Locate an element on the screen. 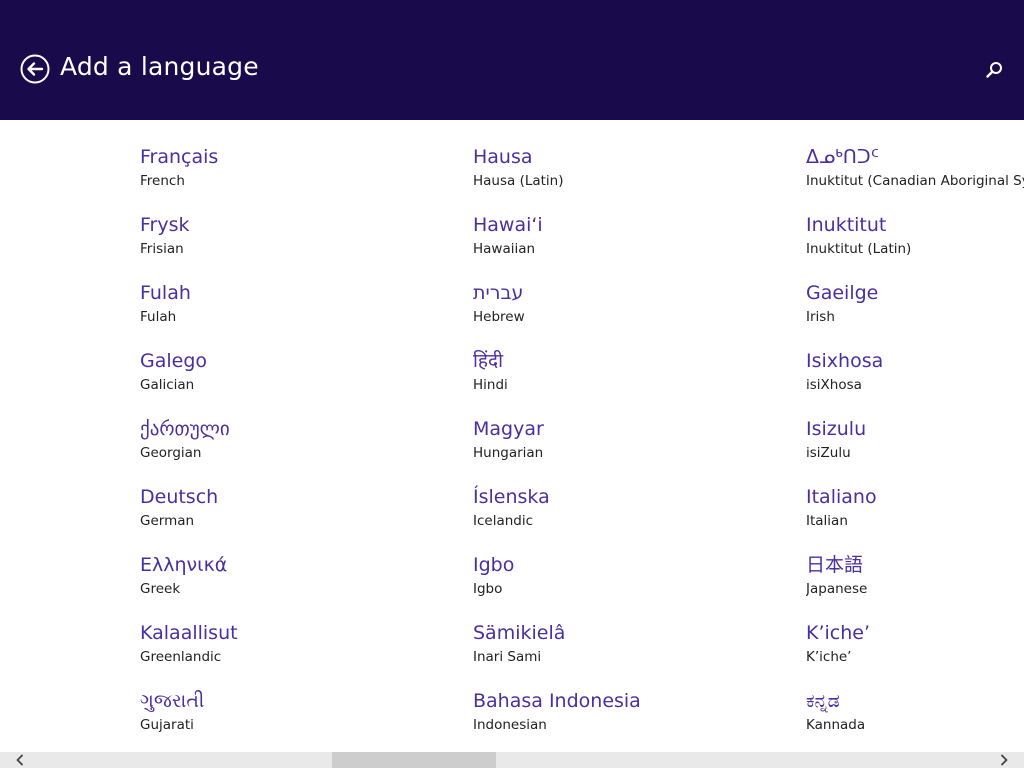 The height and width of the screenshot is (772, 1024). scroll-right-button is located at coordinates (1004, 760).